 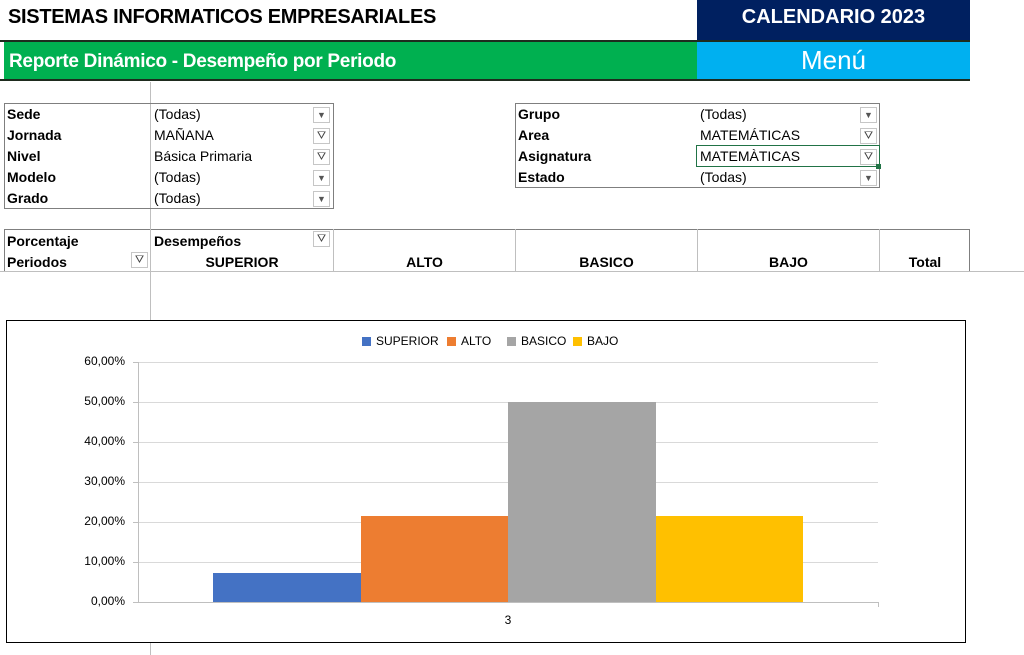 What do you see at coordinates (28, 198) in the screenshot?
I see `filter-label-grado: Grado` at bounding box center [28, 198].